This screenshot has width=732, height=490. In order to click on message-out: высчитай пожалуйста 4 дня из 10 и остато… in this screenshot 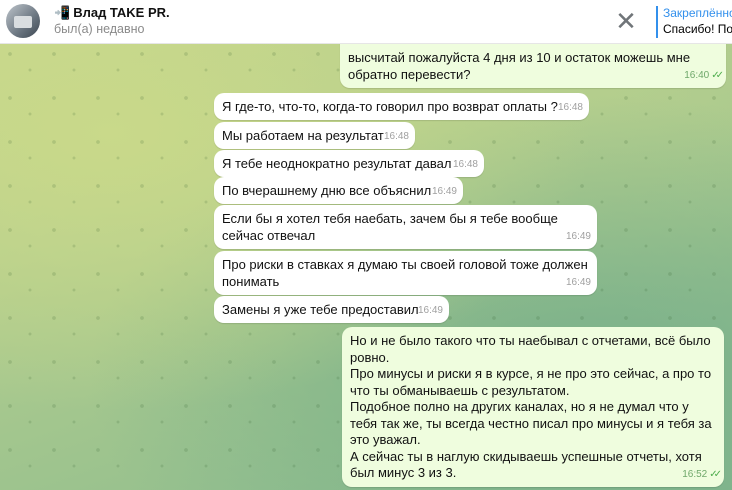, I will do `click(533, 66)`.